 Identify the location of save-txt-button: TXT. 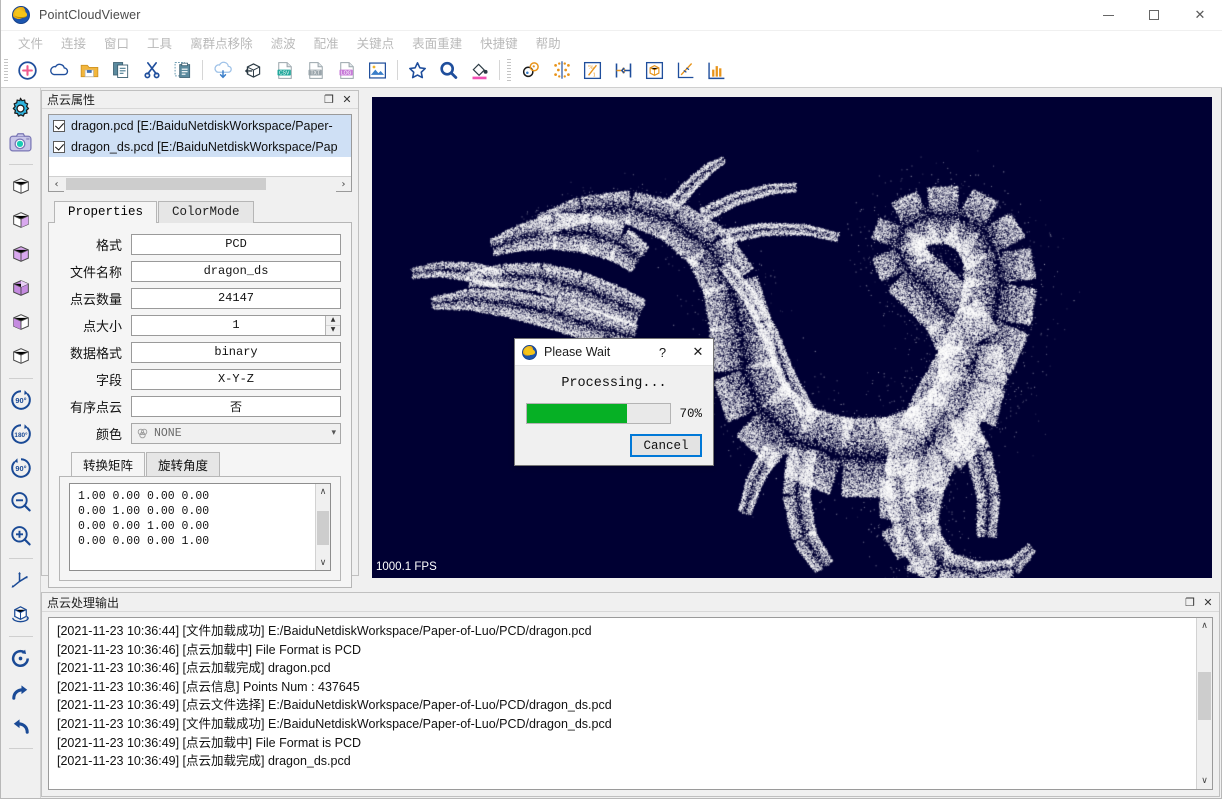
(315, 70).